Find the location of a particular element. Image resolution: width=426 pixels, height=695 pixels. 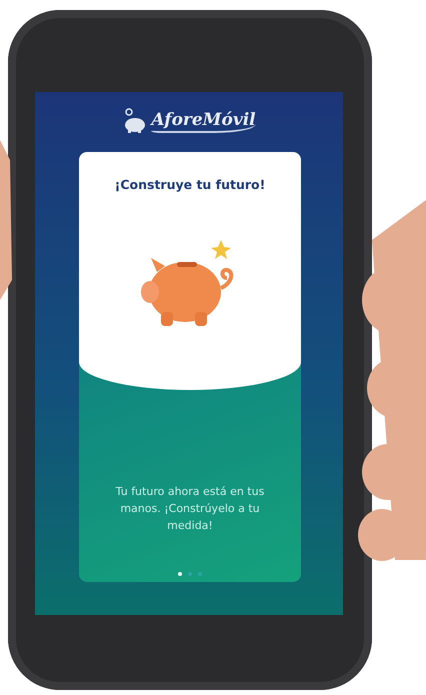

card-title: ¡Construye tu futuro! is located at coordinates (190, 184).